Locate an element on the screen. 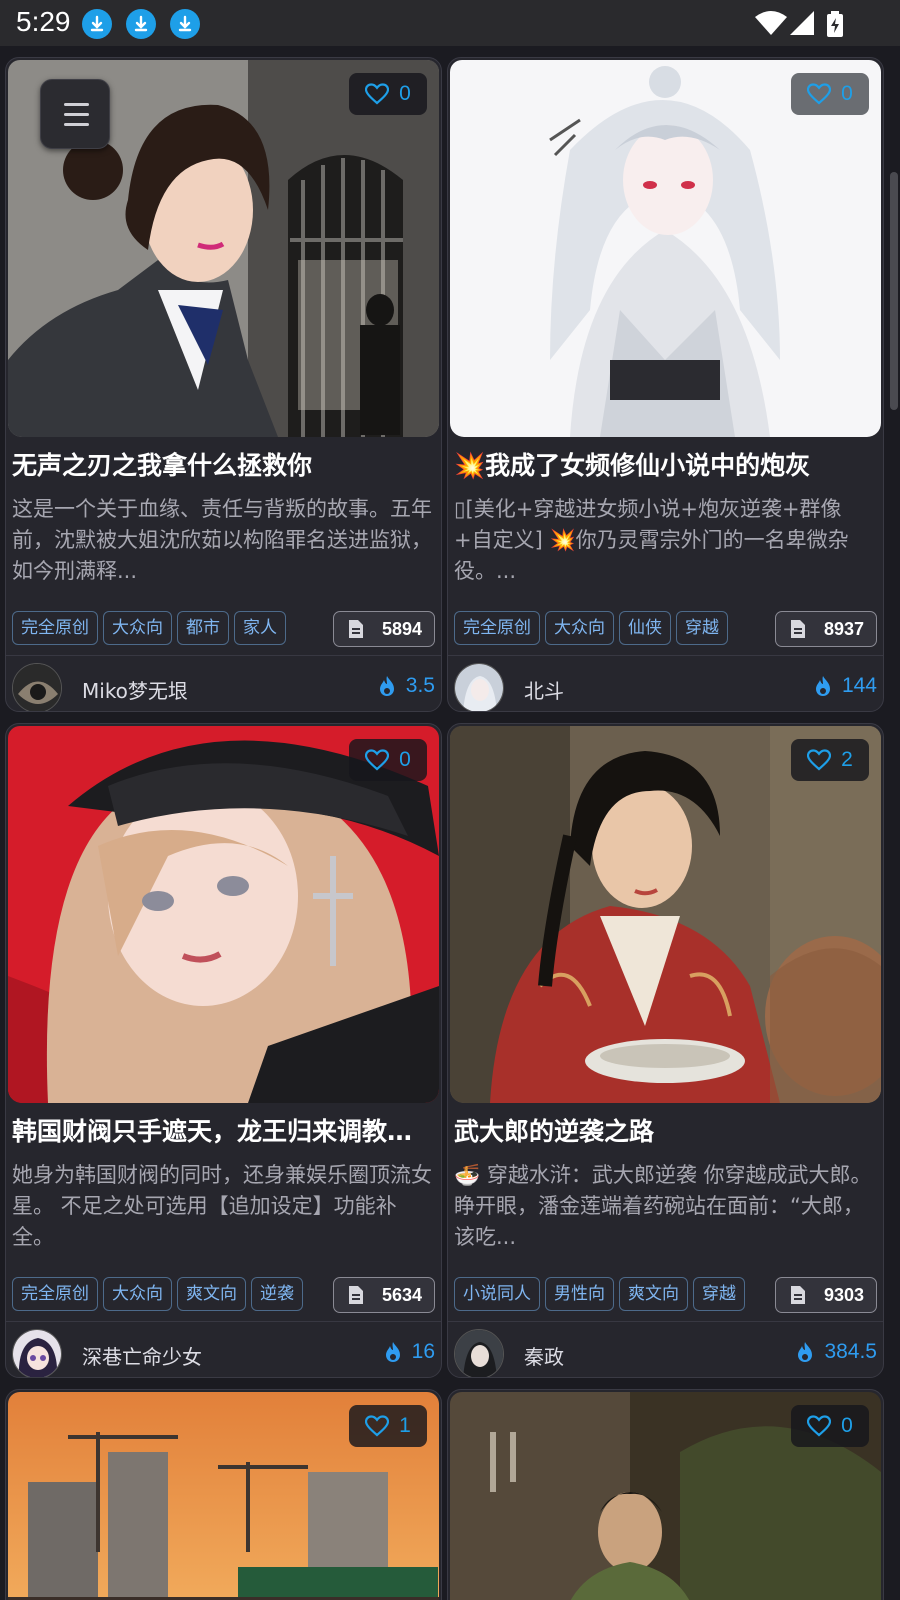  word-count-badge: 5894 is located at coordinates (384, 629).